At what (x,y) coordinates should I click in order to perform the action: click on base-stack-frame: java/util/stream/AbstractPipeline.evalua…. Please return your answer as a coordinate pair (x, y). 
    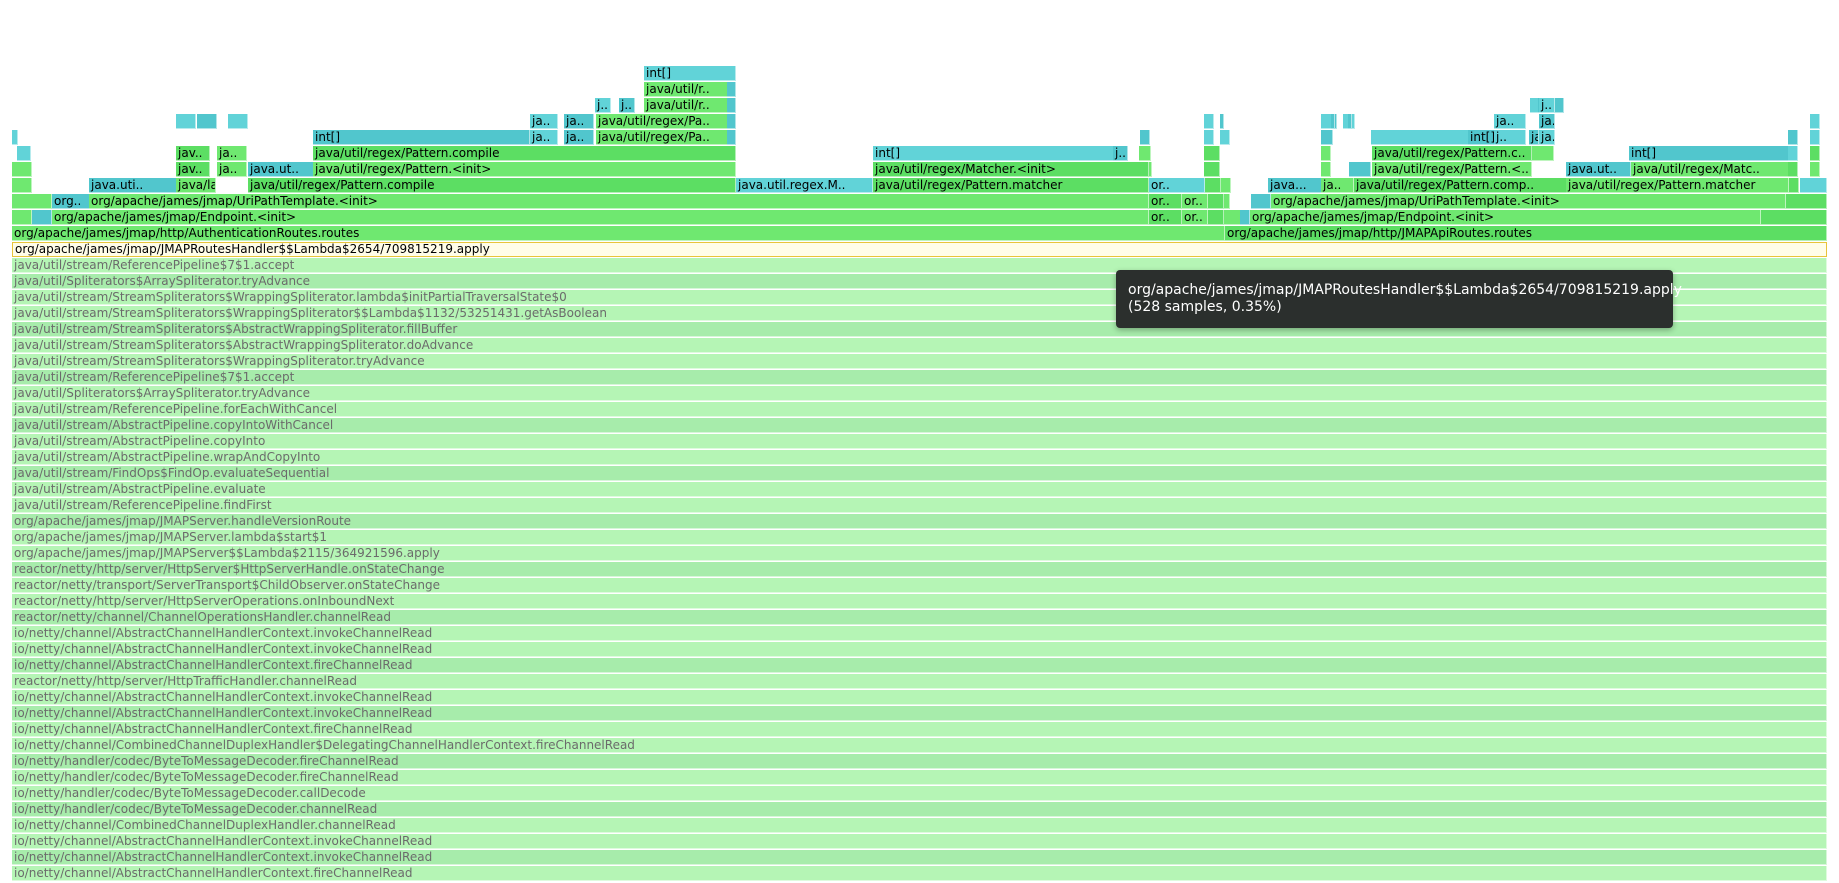
    Looking at the image, I should click on (919, 489).